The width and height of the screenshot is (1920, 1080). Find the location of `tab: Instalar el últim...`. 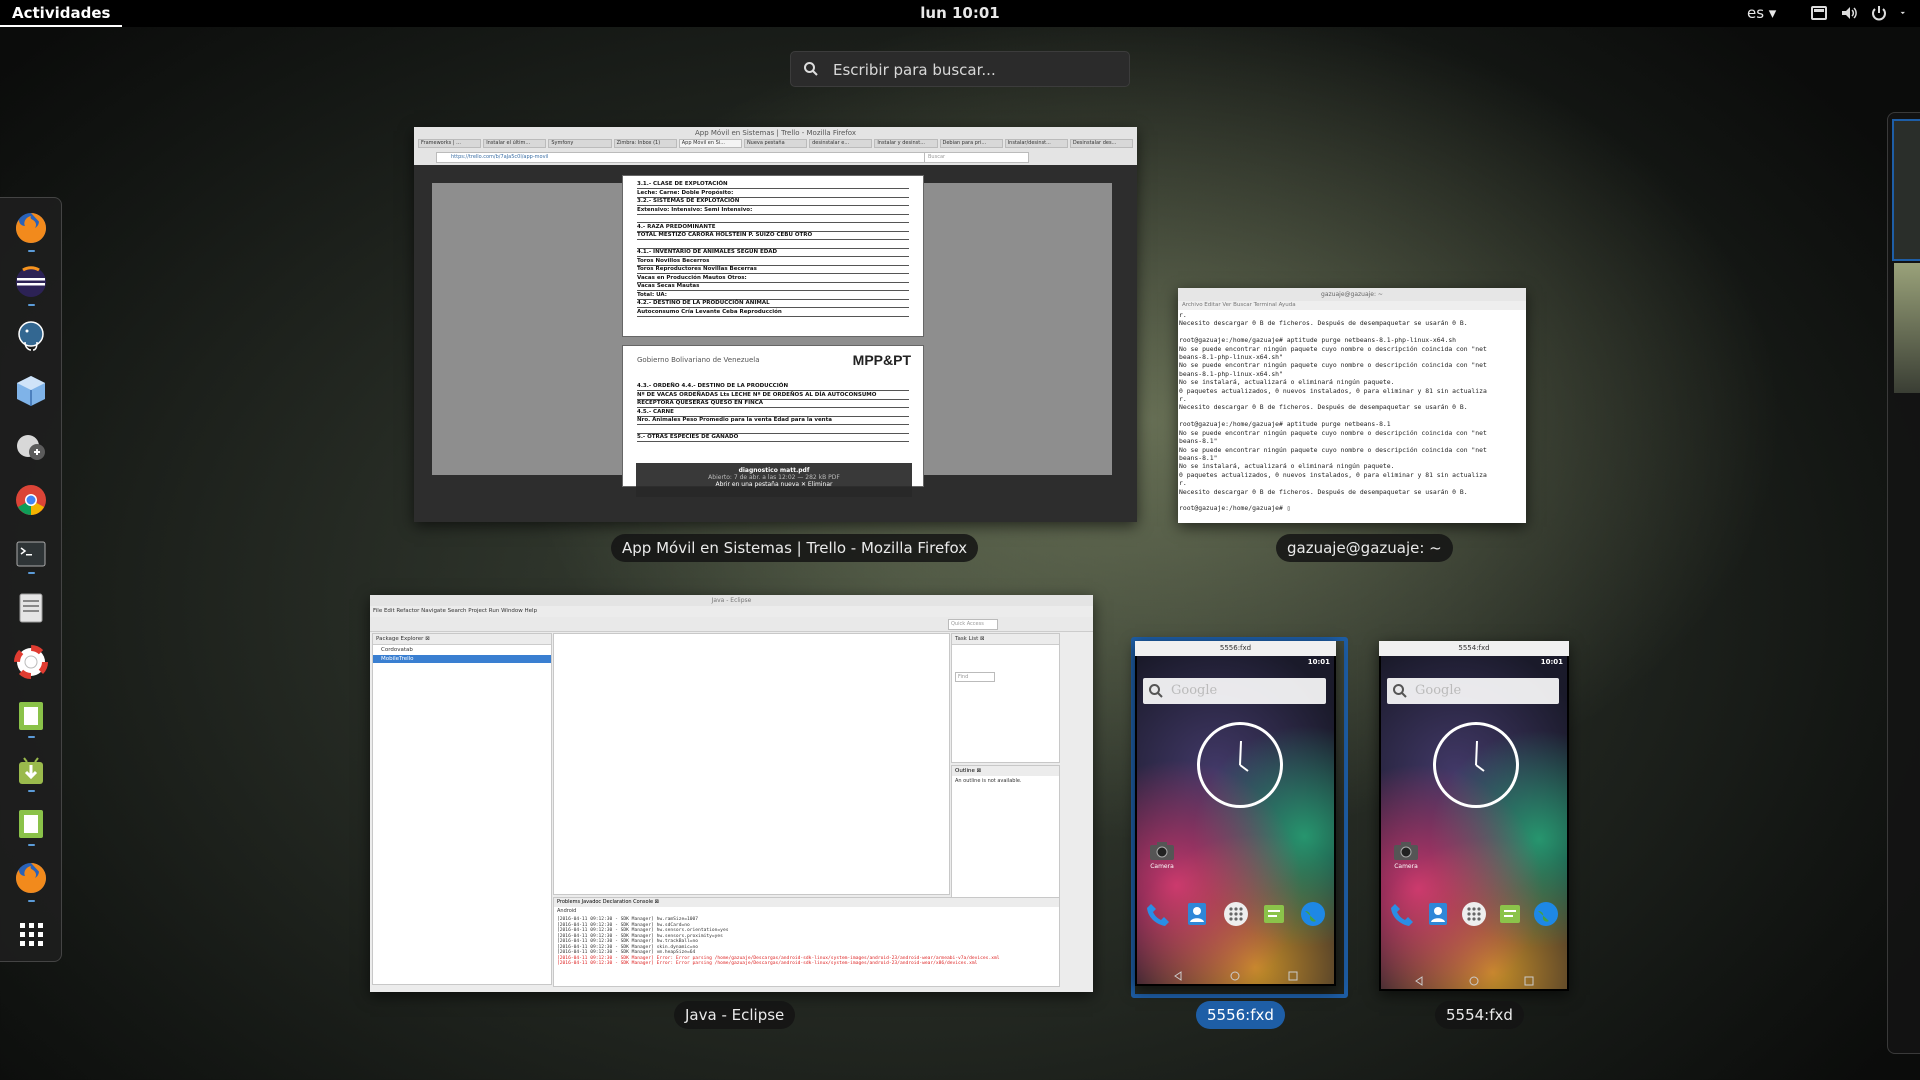

tab: Instalar el últim... is located at coordinates (515, 143).